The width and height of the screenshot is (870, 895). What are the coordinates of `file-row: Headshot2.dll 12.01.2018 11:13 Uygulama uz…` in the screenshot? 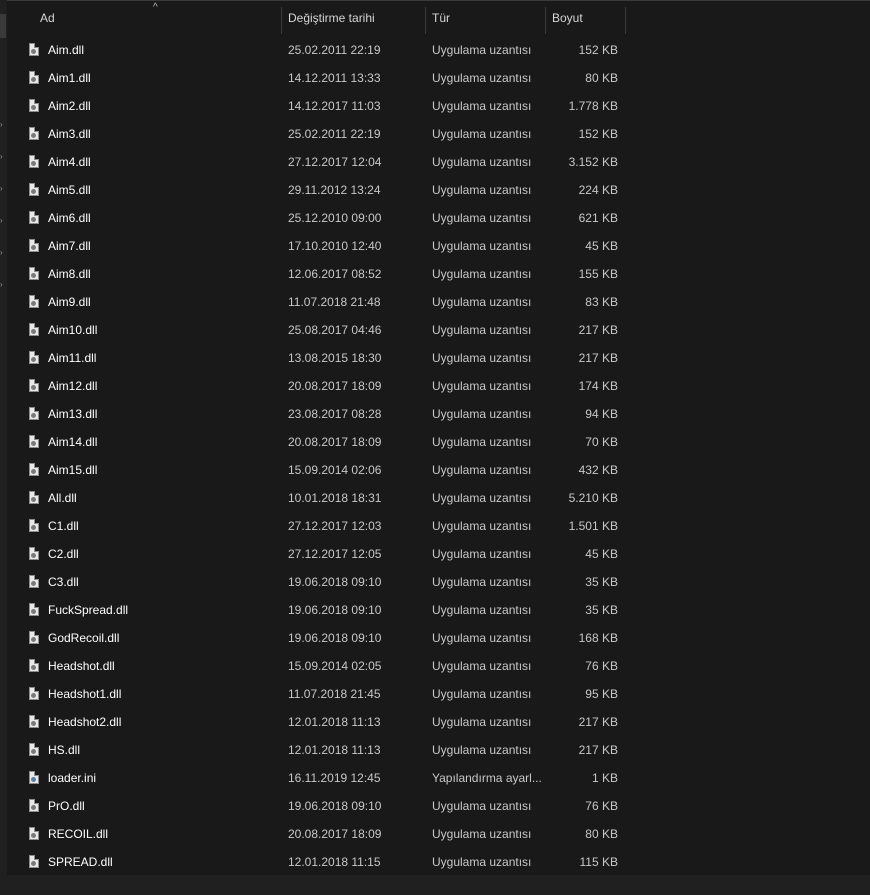 It's located at (438, 722).